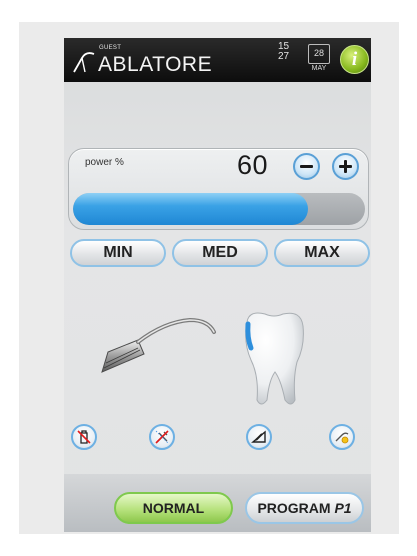 The image size is (417, 556). Describe the element at coordinates (155, 64) in the screenshot. I see `page-title: ABLATORE` at that location.